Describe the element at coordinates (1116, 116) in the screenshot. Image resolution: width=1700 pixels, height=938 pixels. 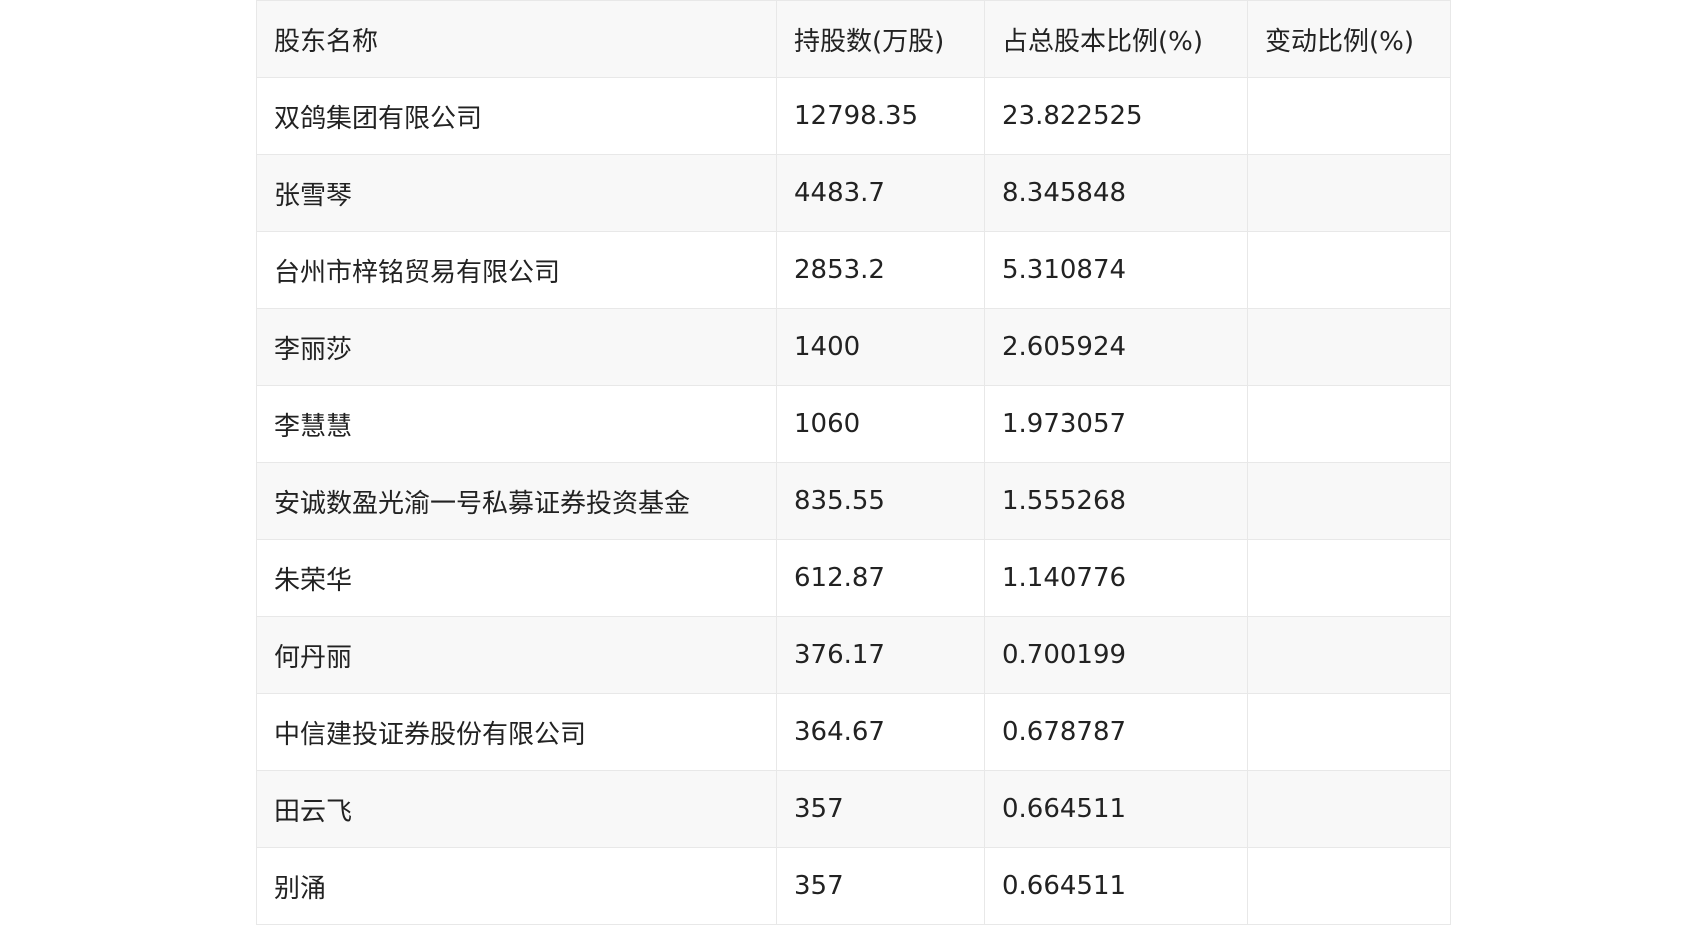
I see `cell-share-ratio: 23.822525` at that location.